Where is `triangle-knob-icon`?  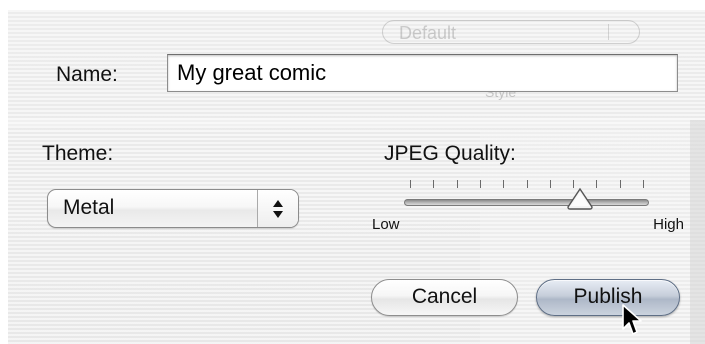
triangle-knob-icon is located at coordinates (580, 199).